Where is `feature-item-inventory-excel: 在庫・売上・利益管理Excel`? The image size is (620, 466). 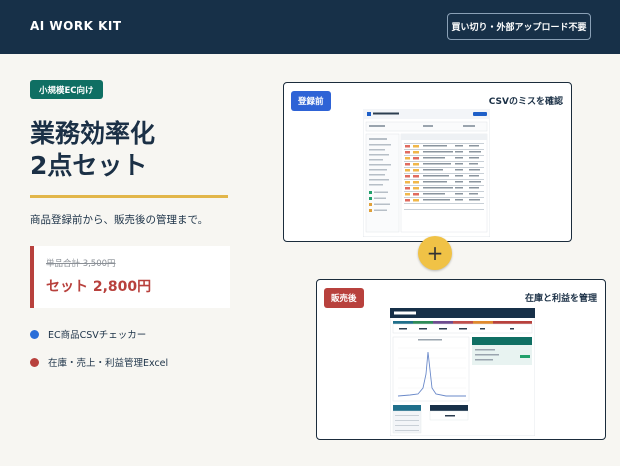
feature-item-inventory-excel: 在庫・売上・利益管理Excel is located at coordinates (99, 362).